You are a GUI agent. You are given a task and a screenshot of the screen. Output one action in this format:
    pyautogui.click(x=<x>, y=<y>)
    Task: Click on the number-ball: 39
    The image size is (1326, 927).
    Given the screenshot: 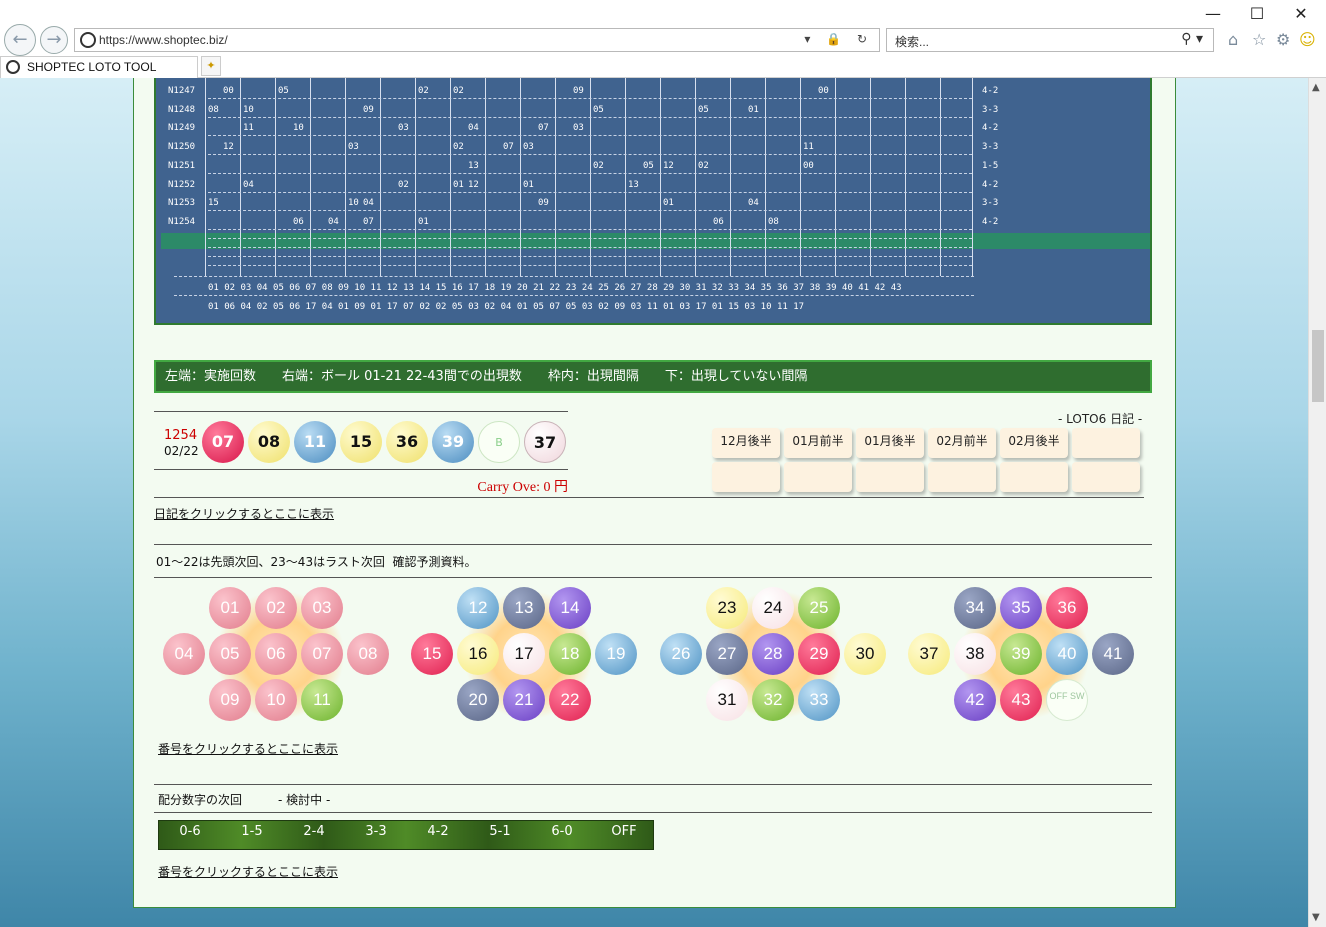 What is the action you would take?
    pyautogui.click(x=1021, y=654)
    